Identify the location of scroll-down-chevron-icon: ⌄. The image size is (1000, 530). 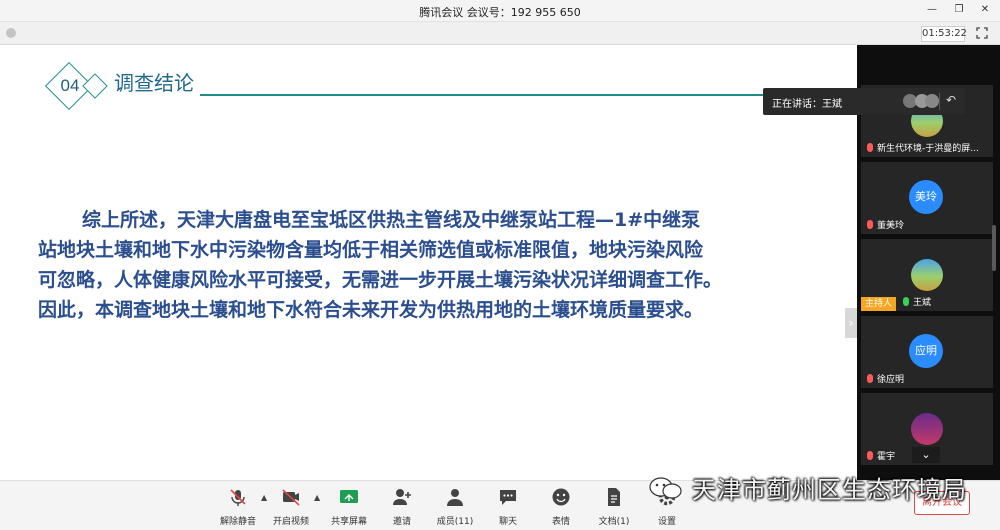
(926, 455).